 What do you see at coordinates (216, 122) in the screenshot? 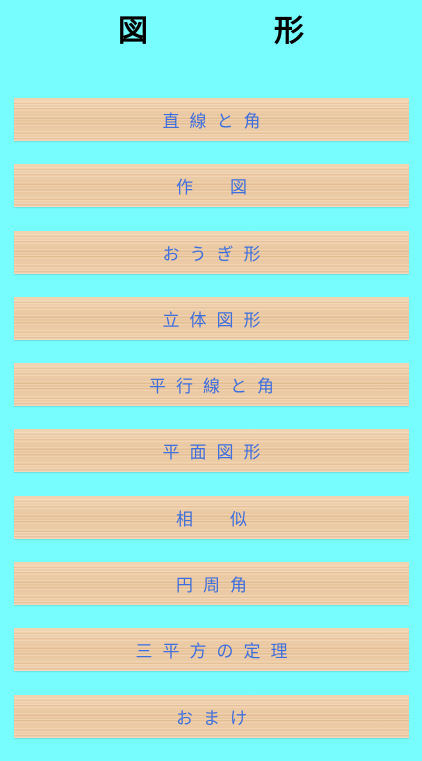
I see `menu-button-label: 直線と角` at bounding box center [216, 122].